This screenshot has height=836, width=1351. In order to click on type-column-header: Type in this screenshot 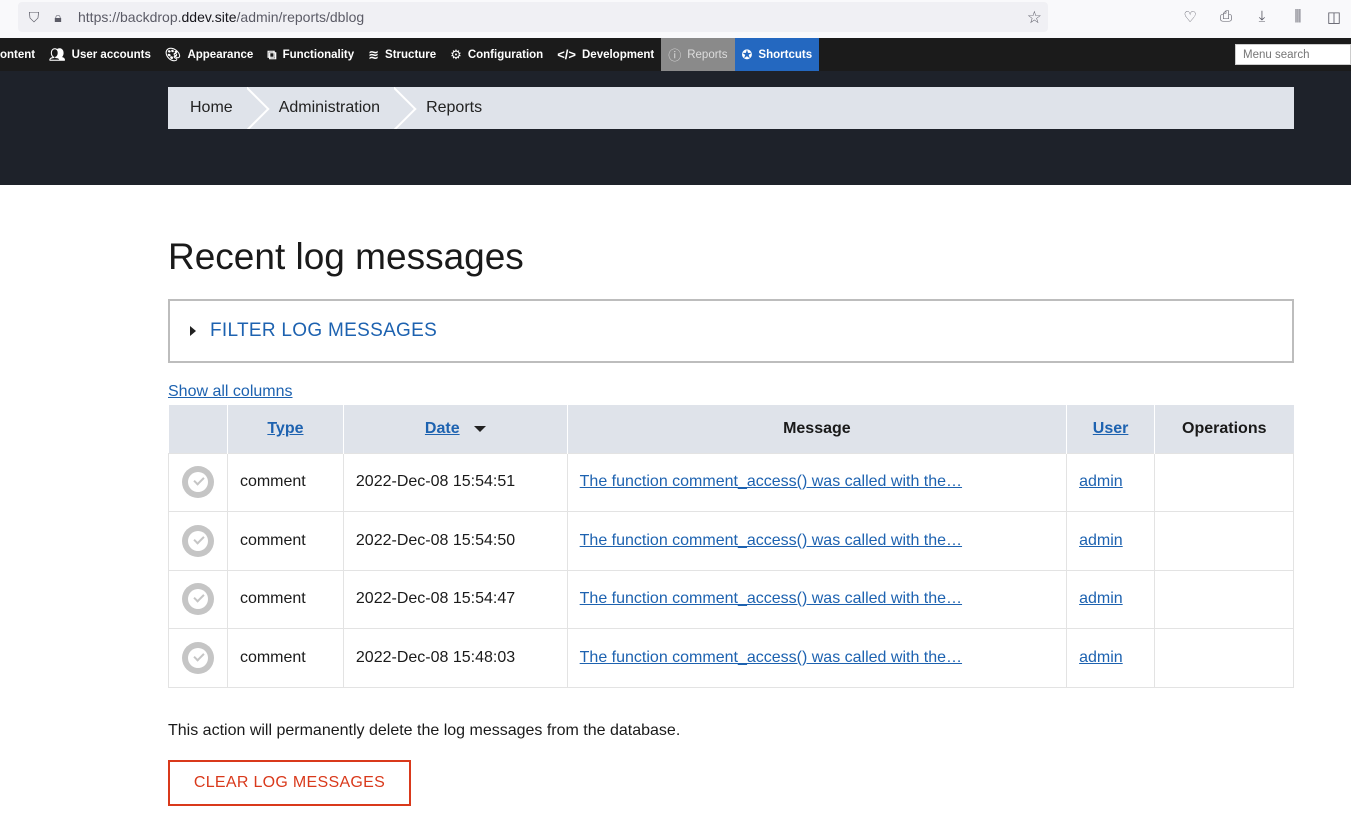, I will do `click(285, 429)`.